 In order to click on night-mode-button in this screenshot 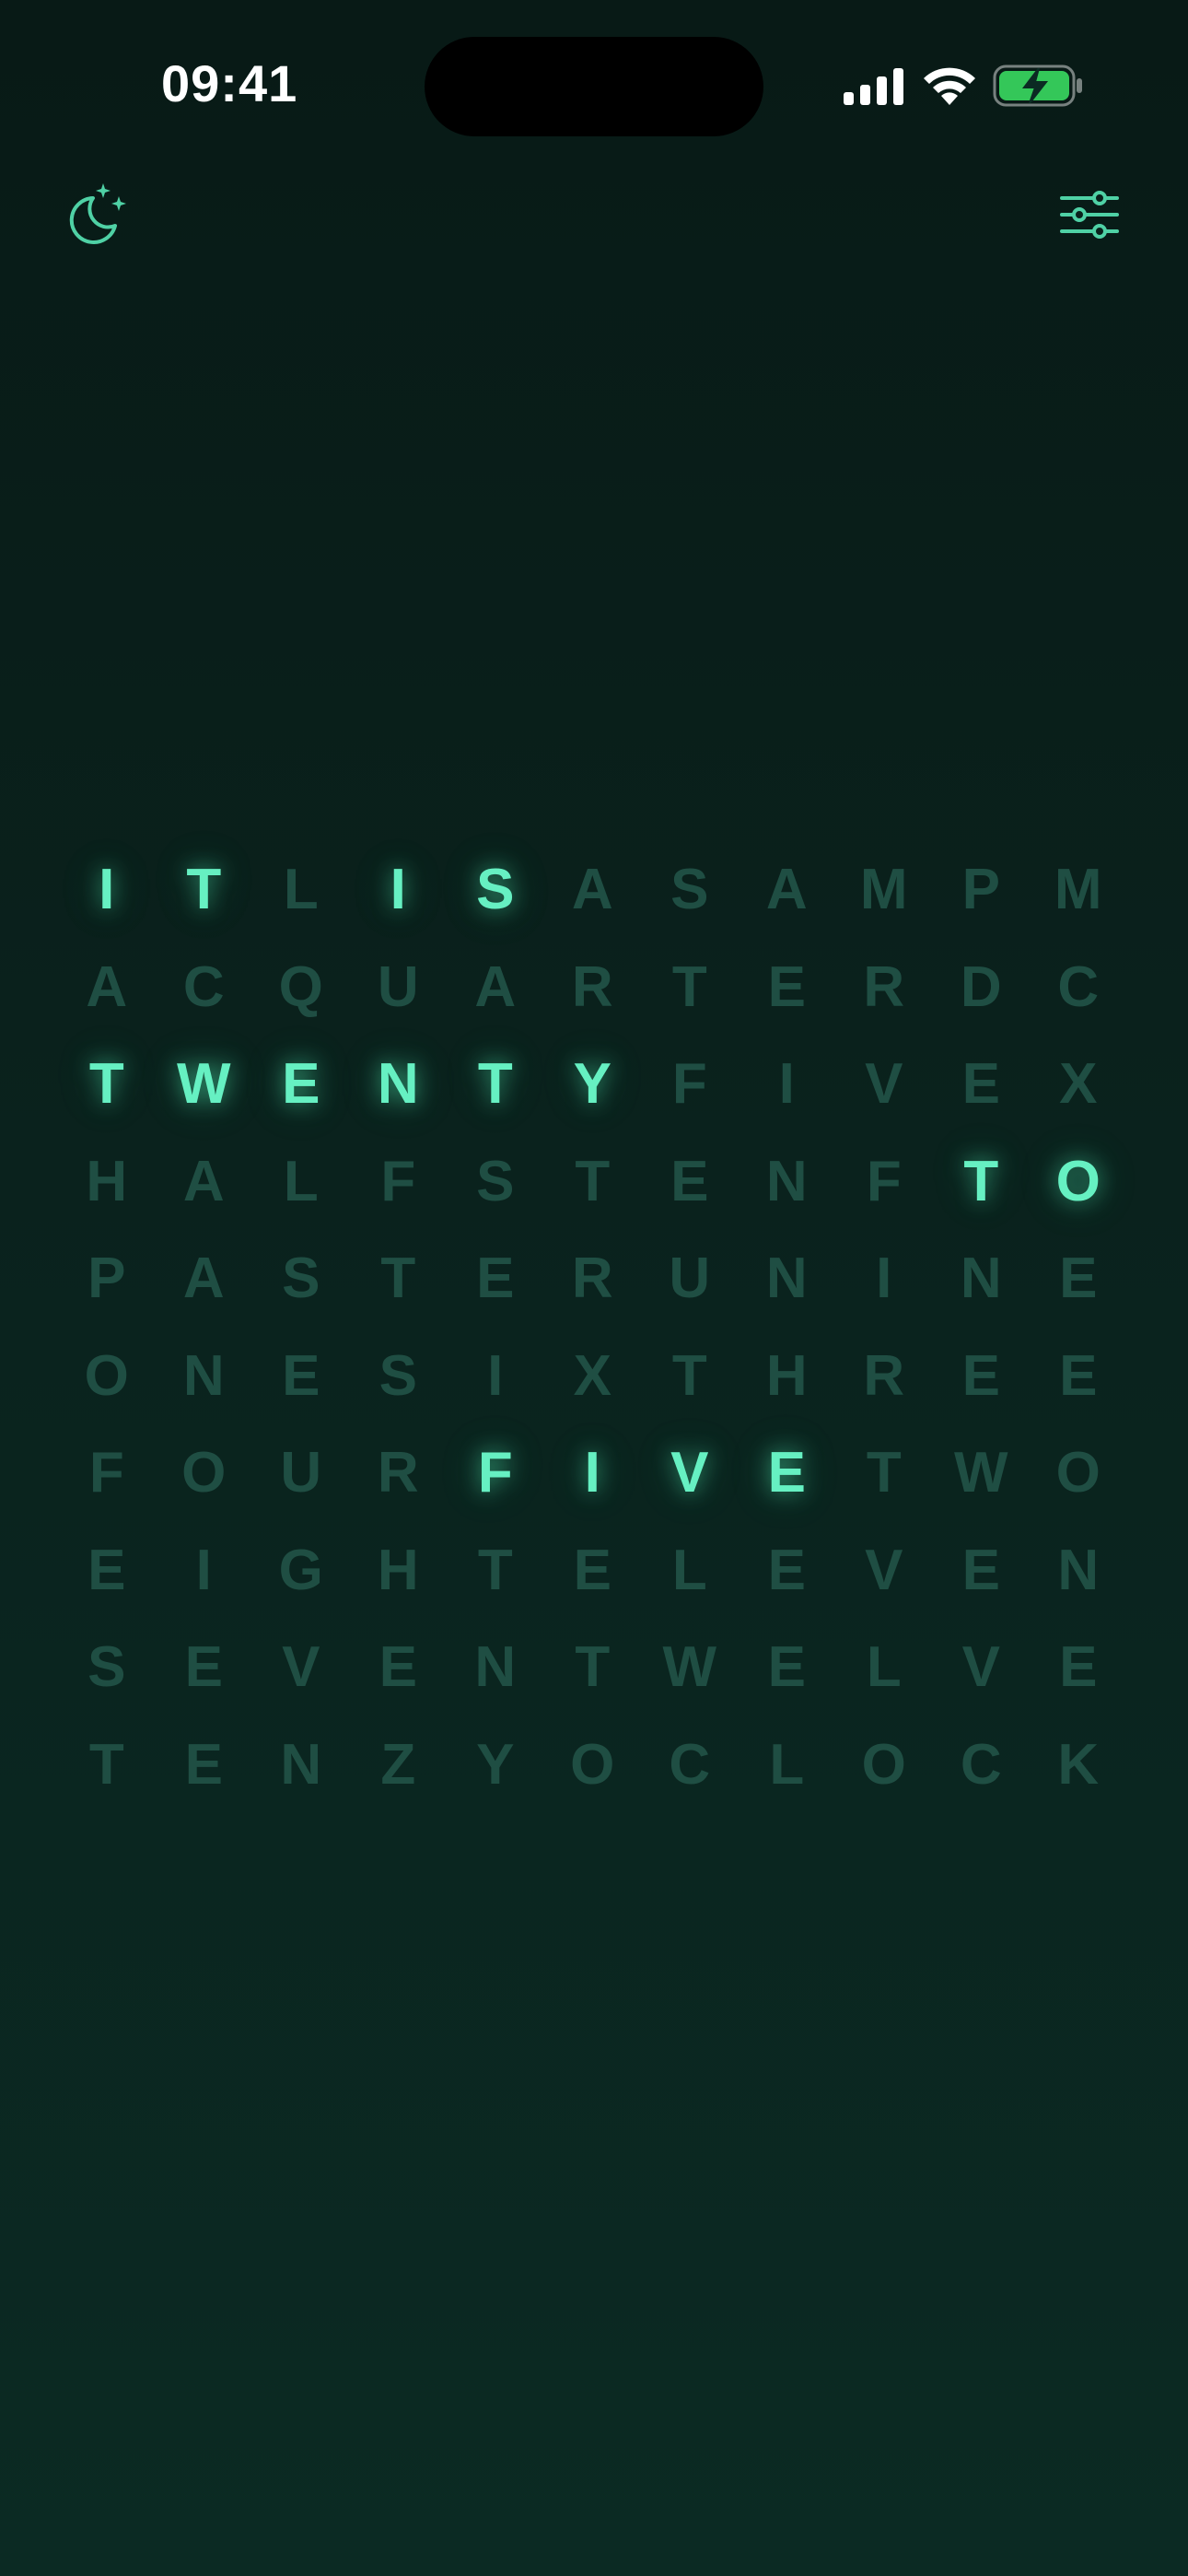, I will do `click(94, 214)`.